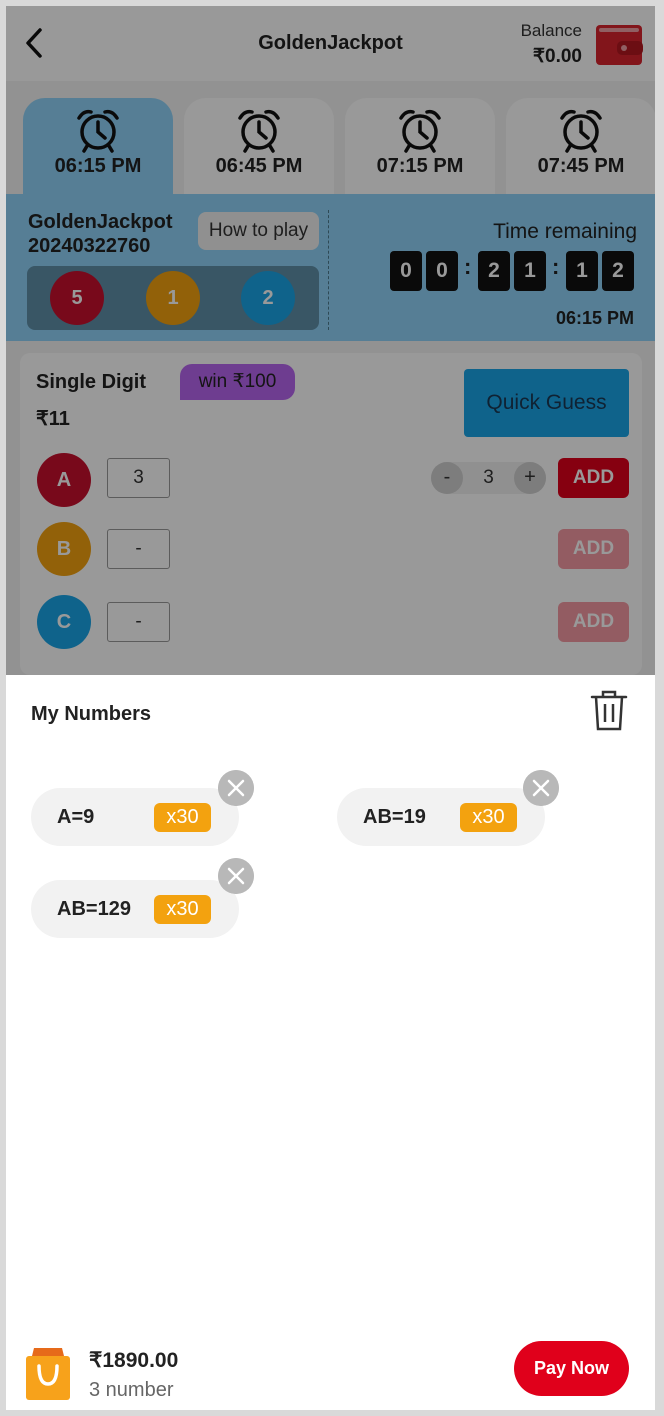  What do you see at coordinates (94, 909) in the screenshot?
I see `chip-label: AB=129` at bounding box center [94, 909].